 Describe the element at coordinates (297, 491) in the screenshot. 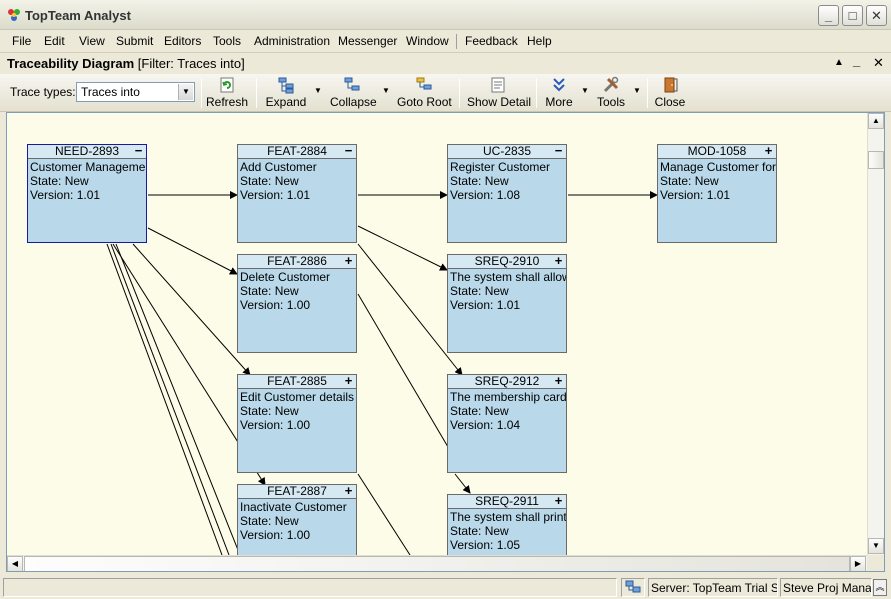

I see `node-id: FEAT-2887` at that location.